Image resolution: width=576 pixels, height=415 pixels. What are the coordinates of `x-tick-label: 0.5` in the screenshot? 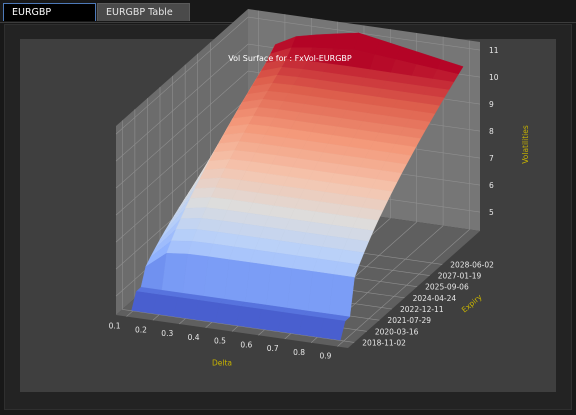 It's located at (220, 341).